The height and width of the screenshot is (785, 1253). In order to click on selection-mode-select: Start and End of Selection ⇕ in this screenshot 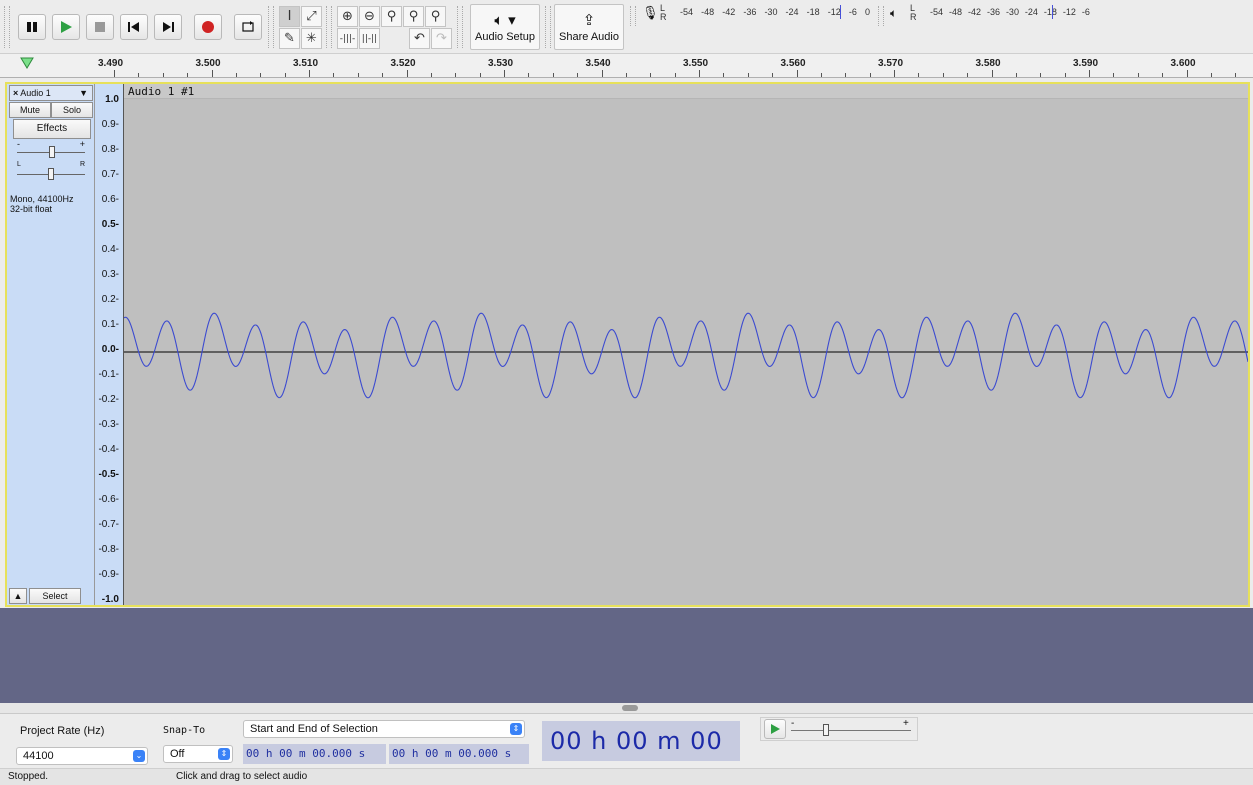, I will do `click(384, 729)`.